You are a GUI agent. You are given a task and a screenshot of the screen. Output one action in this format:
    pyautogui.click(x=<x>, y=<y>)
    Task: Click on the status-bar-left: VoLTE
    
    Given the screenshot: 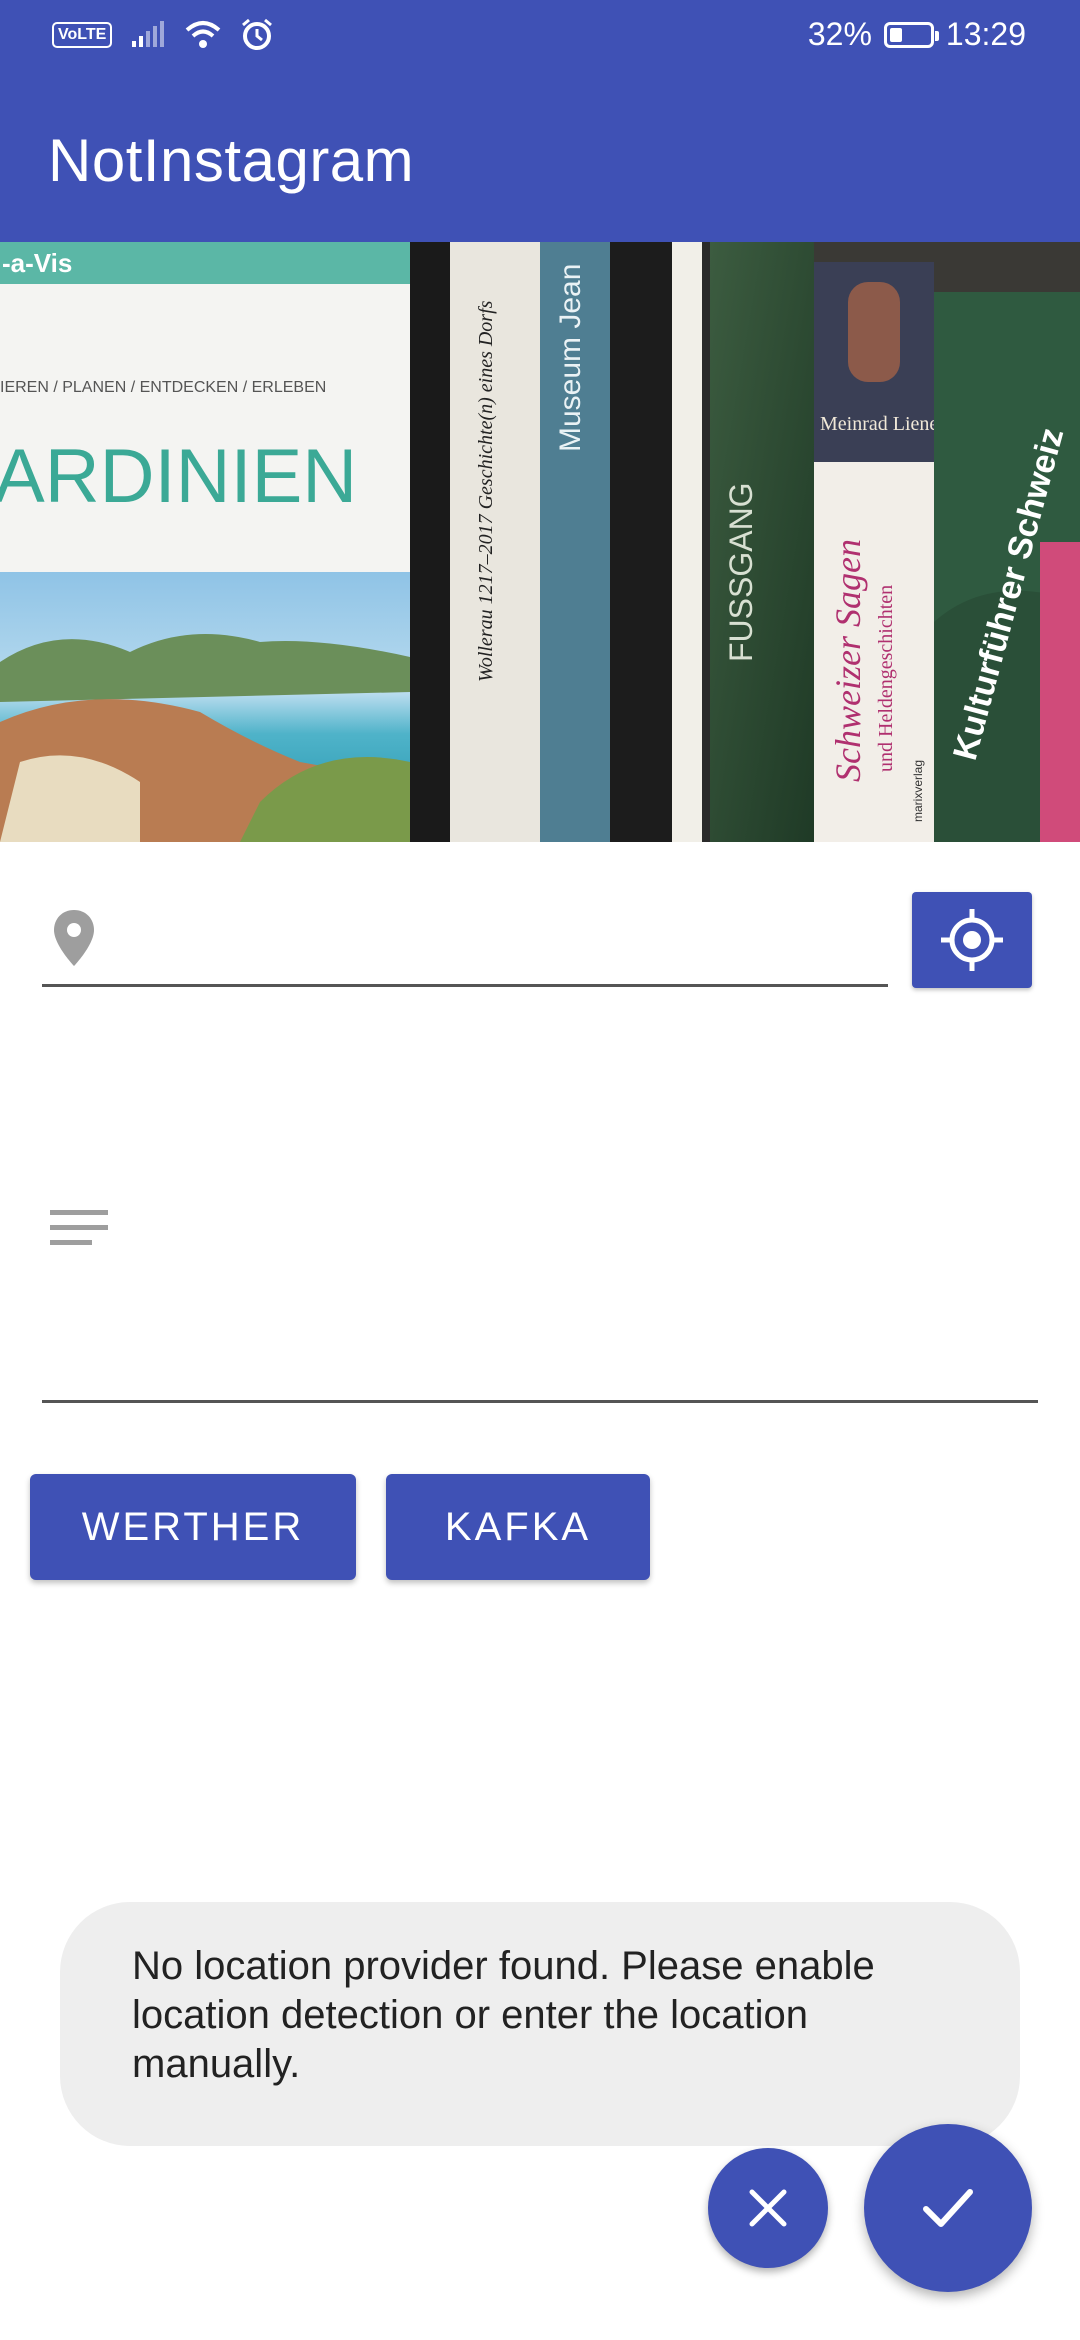 What is the action you would take?
    pyautogui.click(x=163, y=35)
    